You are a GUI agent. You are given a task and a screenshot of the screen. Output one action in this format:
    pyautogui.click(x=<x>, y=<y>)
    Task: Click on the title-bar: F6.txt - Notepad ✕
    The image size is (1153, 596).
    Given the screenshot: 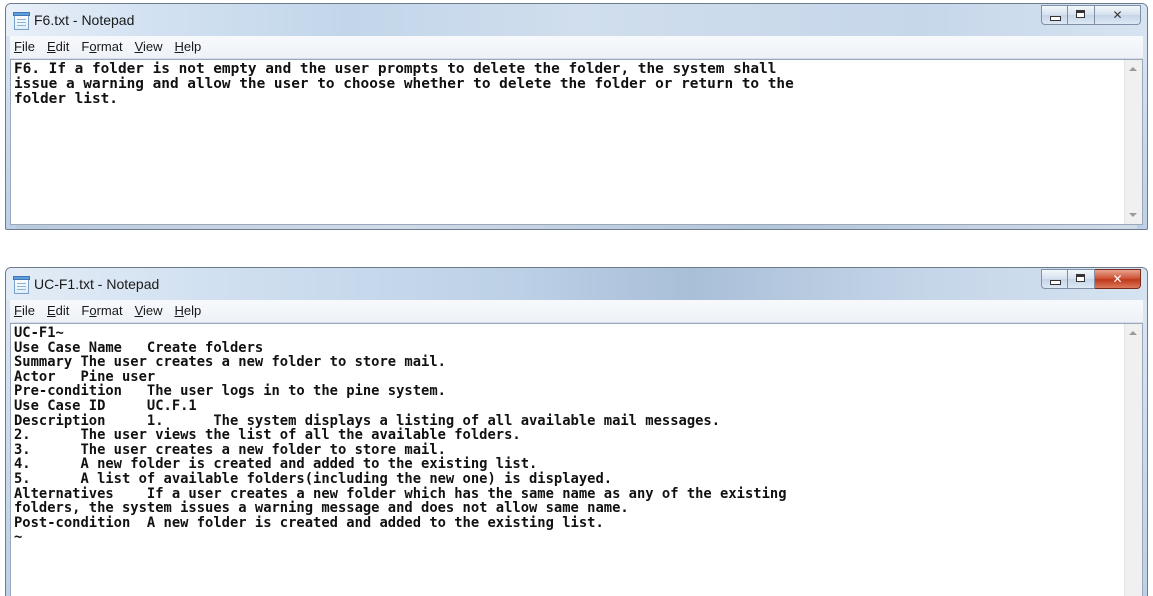 What is the action you would take?
    pyautogui.click(x=576, y=20)
    